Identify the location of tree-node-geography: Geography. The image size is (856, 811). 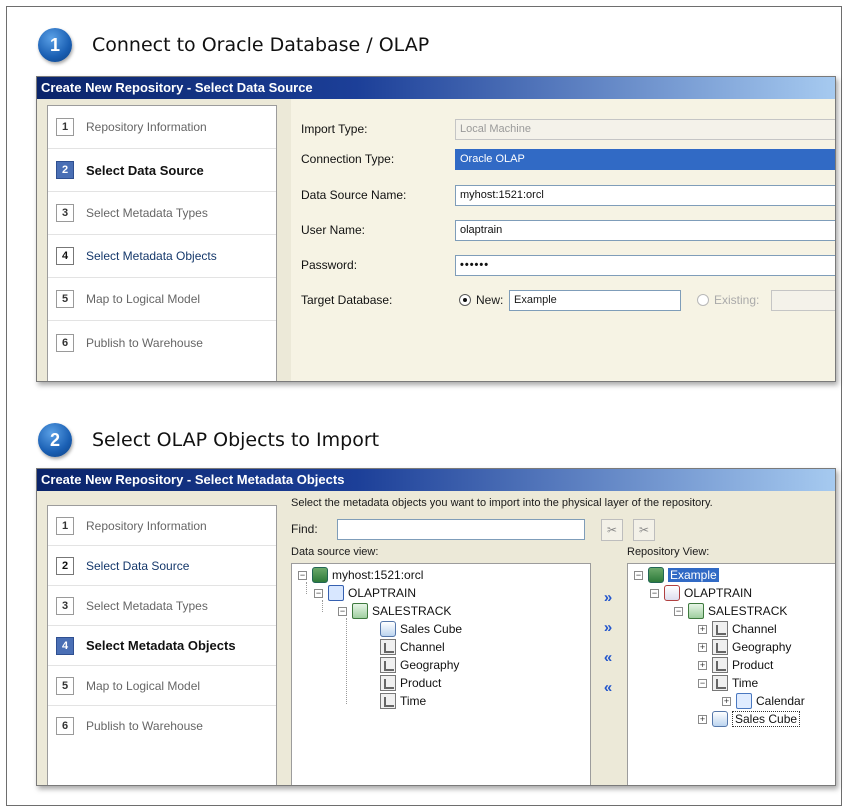
(419, 665).